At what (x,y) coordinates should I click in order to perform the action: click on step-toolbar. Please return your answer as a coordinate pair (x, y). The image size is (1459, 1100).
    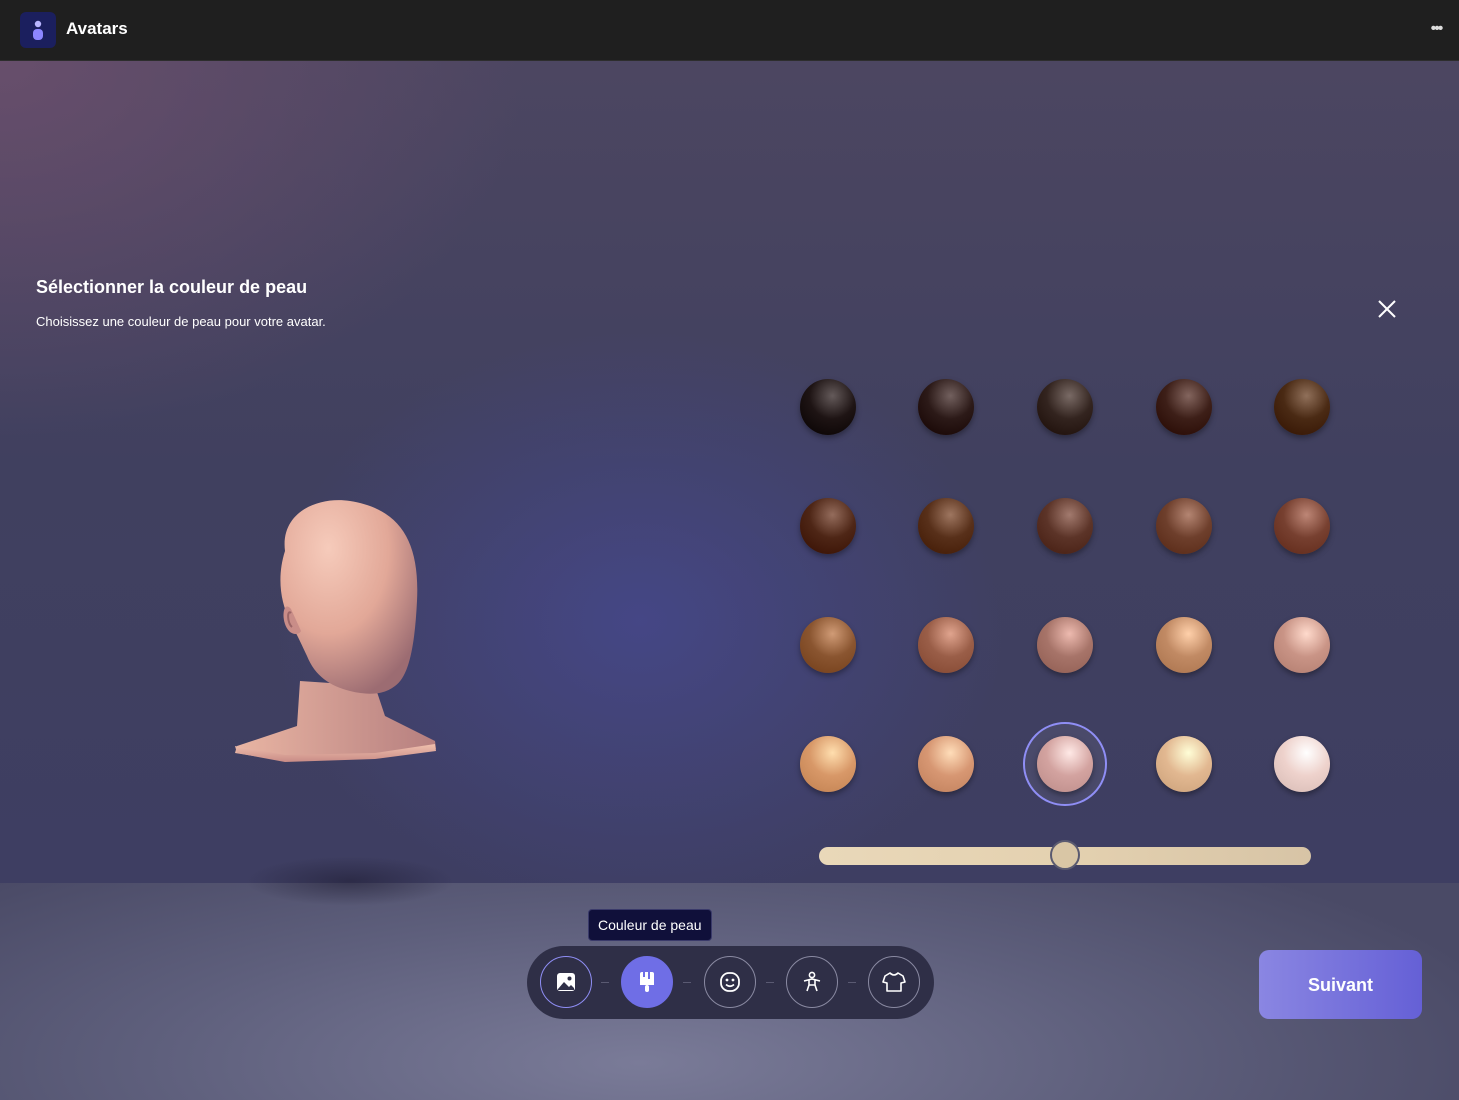
    Looking at the image, I should click on (730, 982).